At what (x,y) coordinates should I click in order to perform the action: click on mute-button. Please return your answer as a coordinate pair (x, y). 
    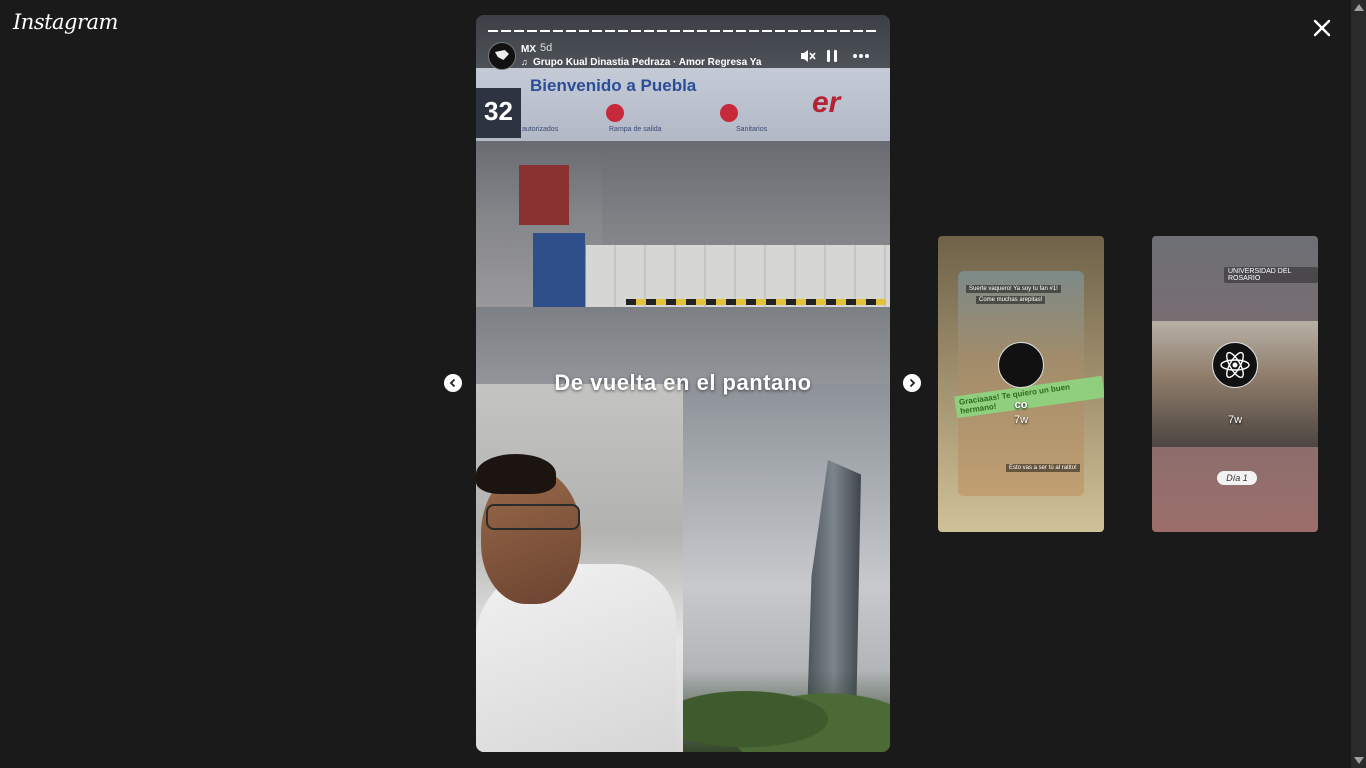
    Looking at the image, I should click on (808, 56).